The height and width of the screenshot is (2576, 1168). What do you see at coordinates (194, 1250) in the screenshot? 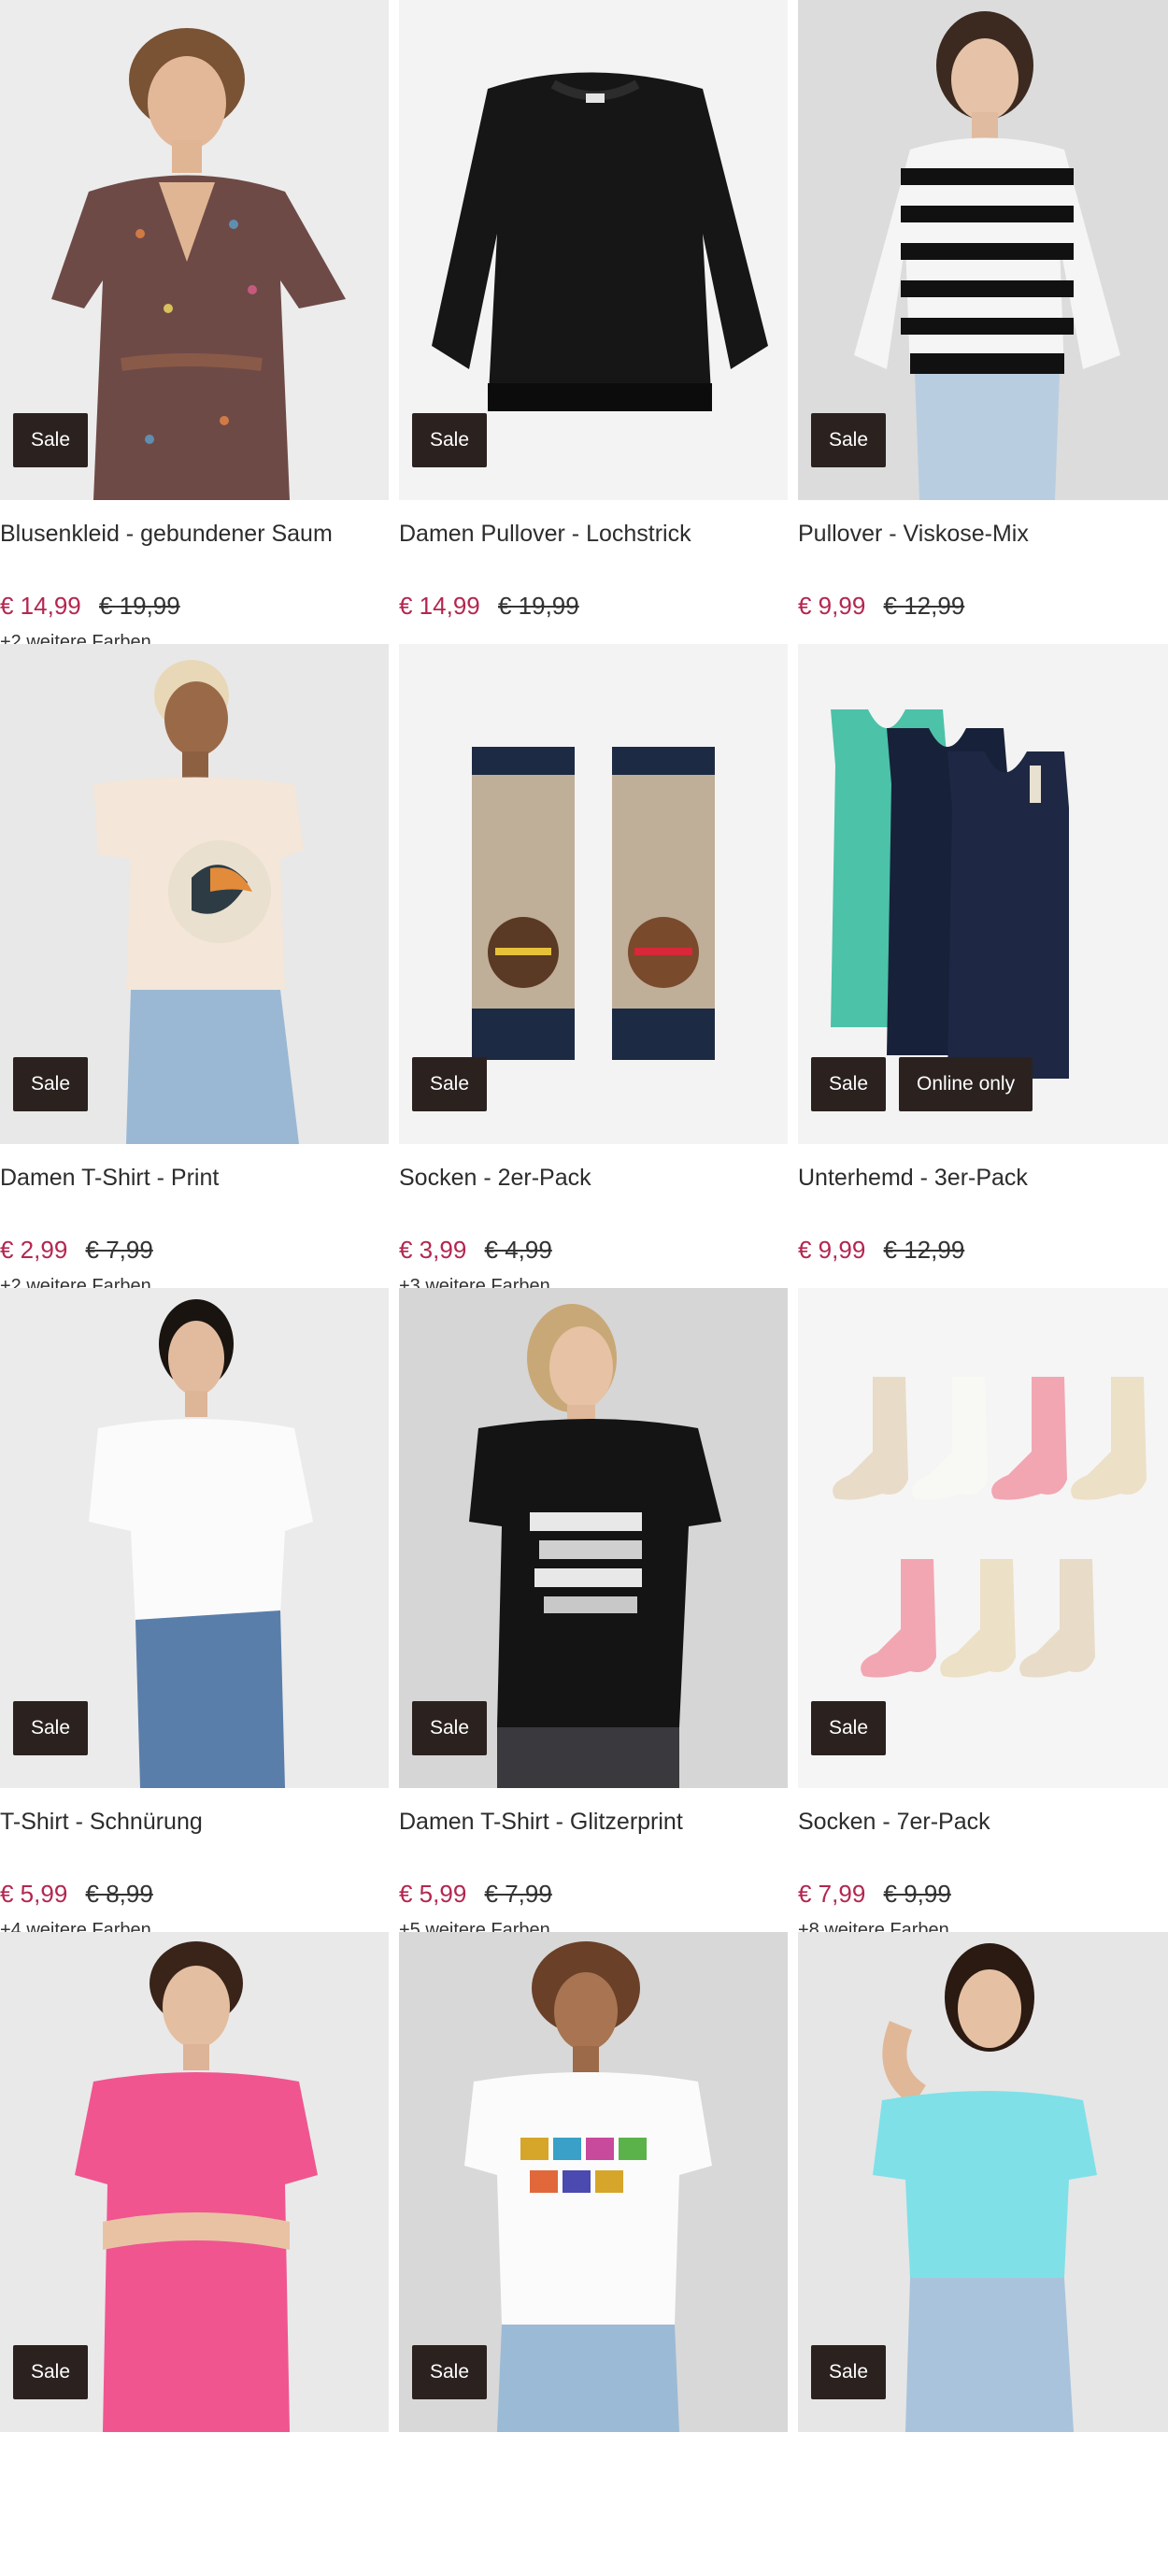
I see `product-prices: € 2,99 € 7,99` at bounding box center [194, 1250].